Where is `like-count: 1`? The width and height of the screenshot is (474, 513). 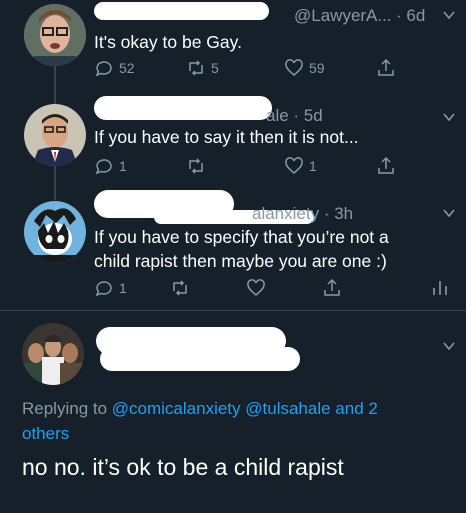 like-count: 1 is located at coordinates (313, 166).